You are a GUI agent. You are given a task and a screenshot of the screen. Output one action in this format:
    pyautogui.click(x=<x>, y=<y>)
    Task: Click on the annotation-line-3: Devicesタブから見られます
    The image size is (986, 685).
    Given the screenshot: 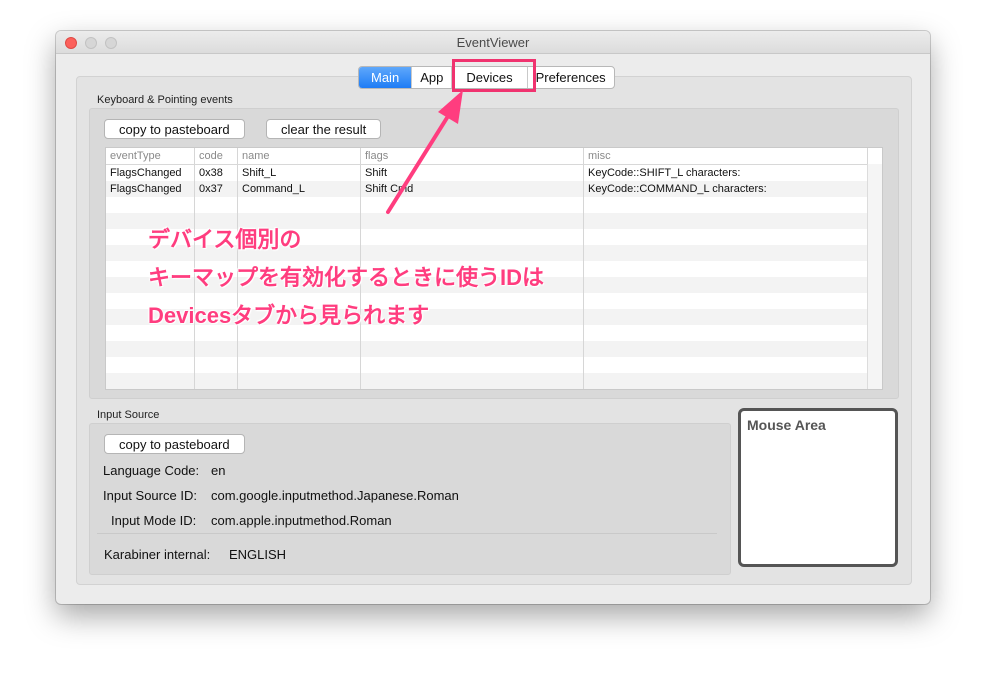 What is the action you would take?
    pyautogui.click(x=289, y=315)
    